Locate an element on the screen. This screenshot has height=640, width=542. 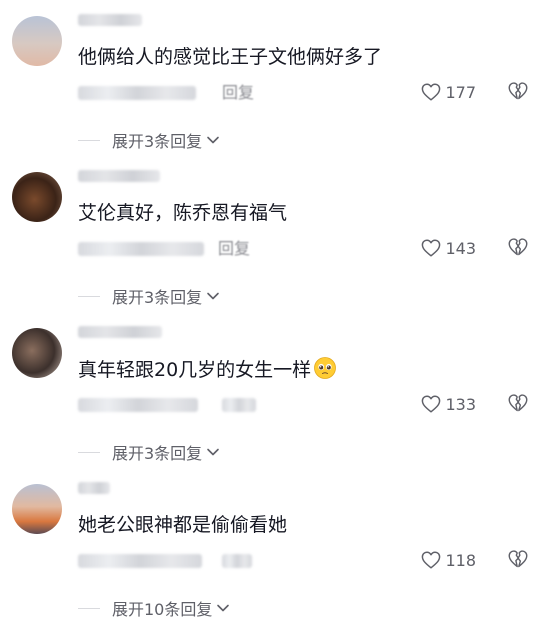
like-count: 118 is located at coordinates (460, 560).